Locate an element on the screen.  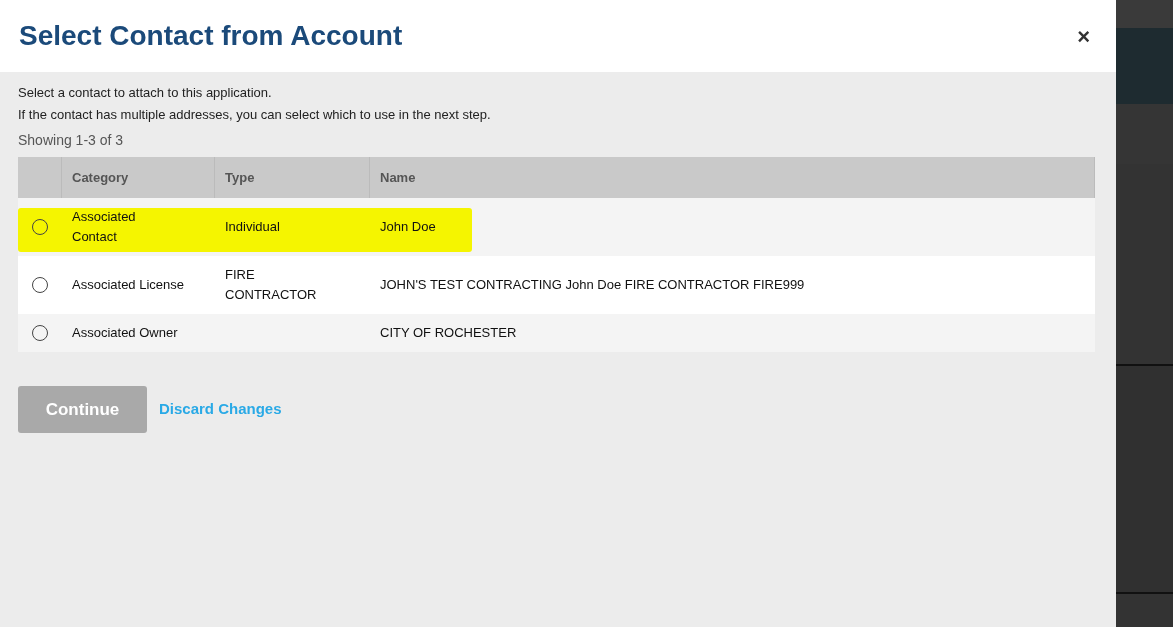
table-cell-text: John Doe is located at coordinates (408, 227).